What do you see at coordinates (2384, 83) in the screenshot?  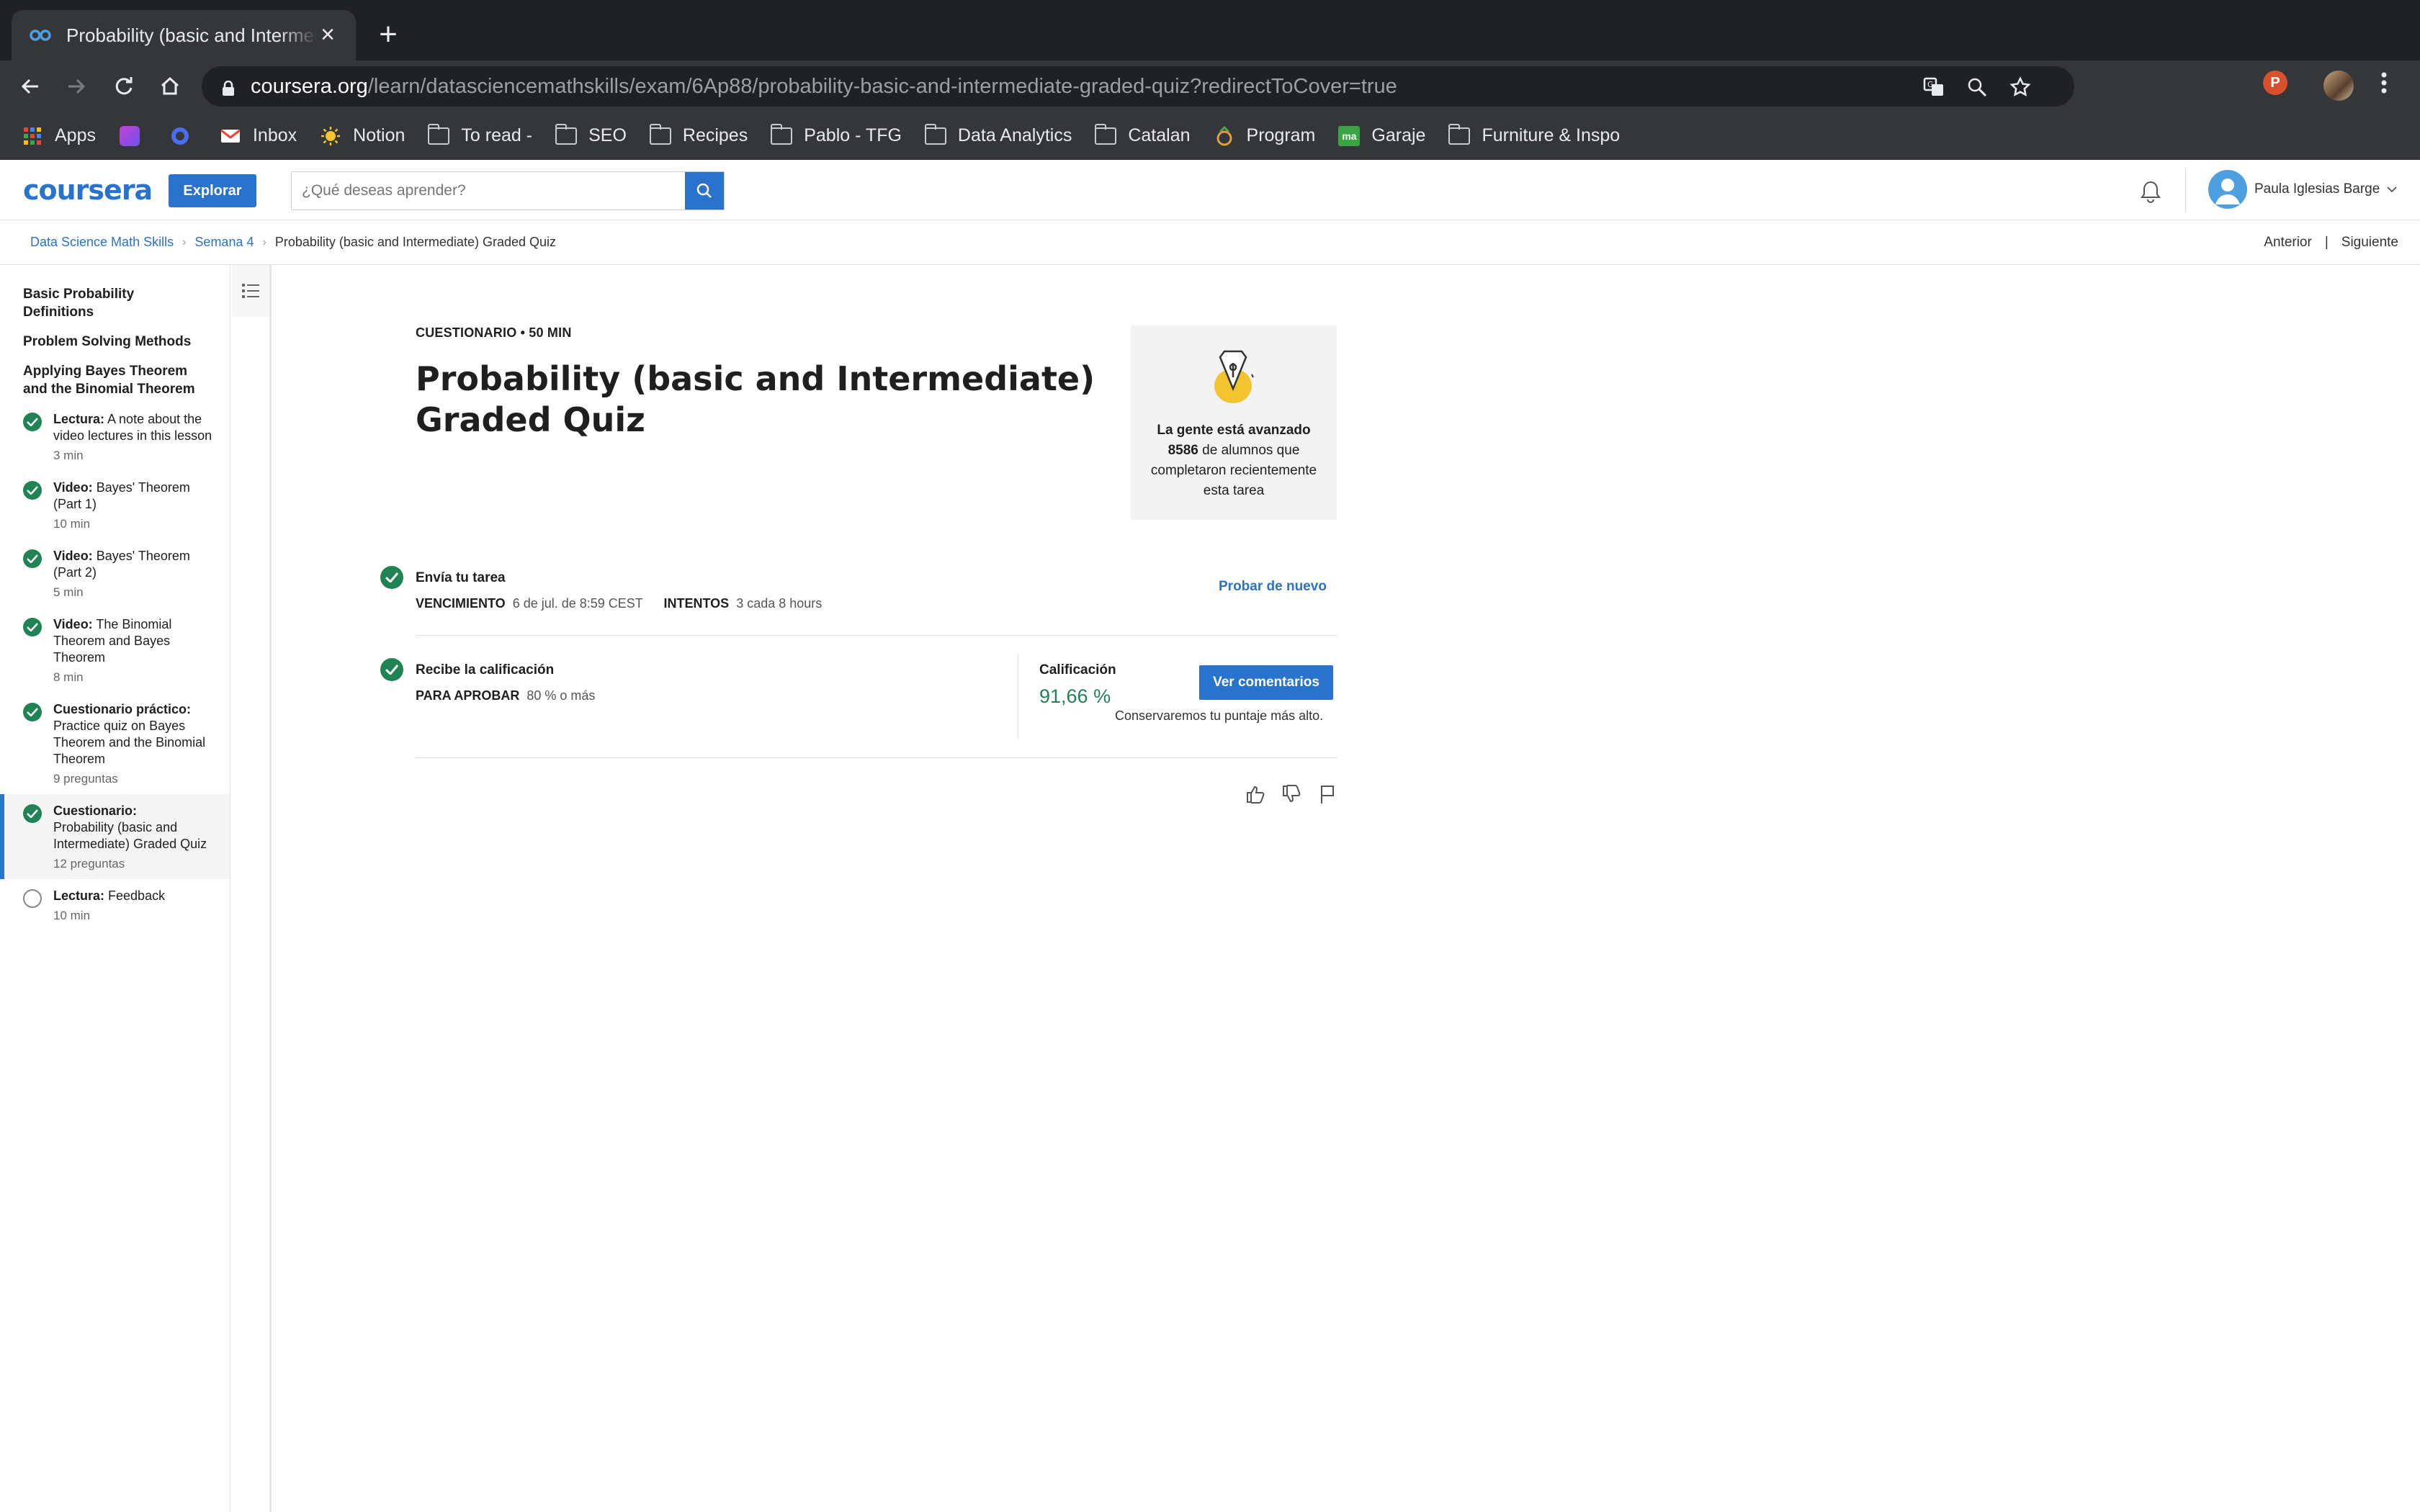 I see `menu-kebab-icon` at bounding box center [2384, 83].